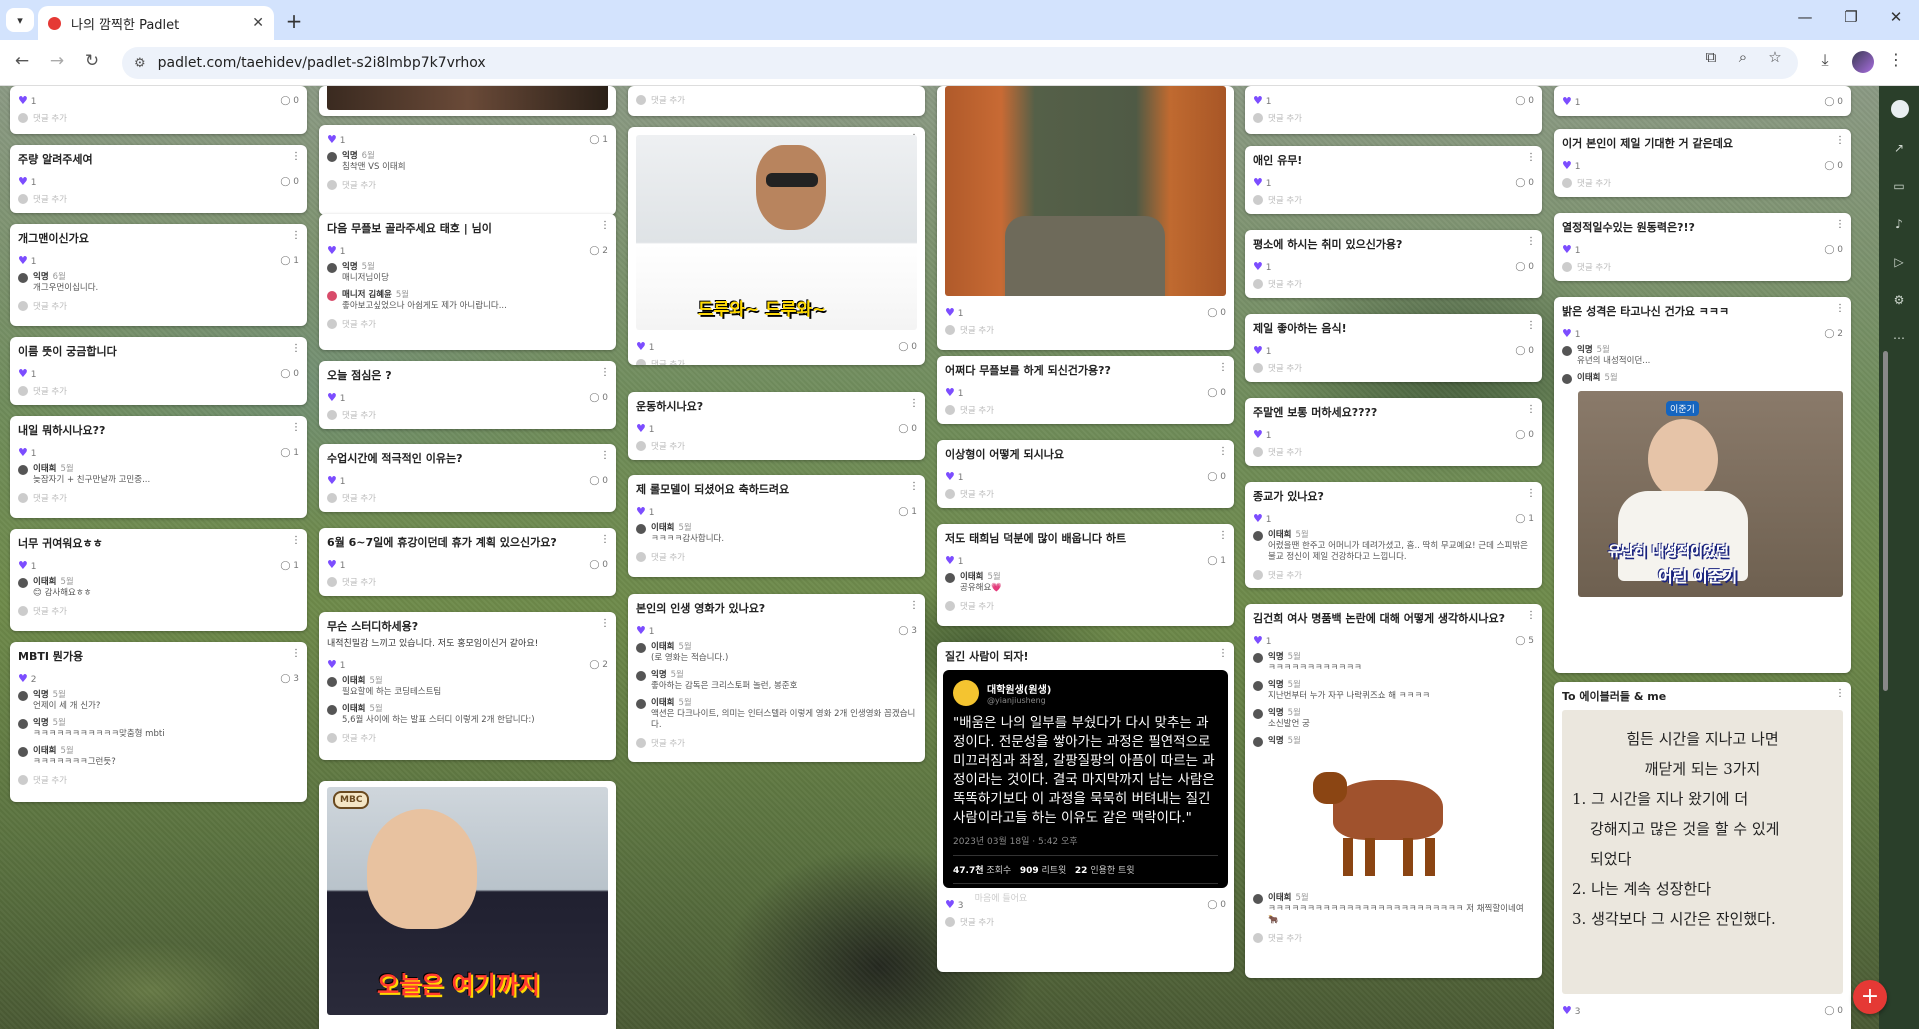  What do you see at coordinates (258, 23) in the screenshot?
I see `tab-close-icon: ✕` at bounding box center [258, 23].